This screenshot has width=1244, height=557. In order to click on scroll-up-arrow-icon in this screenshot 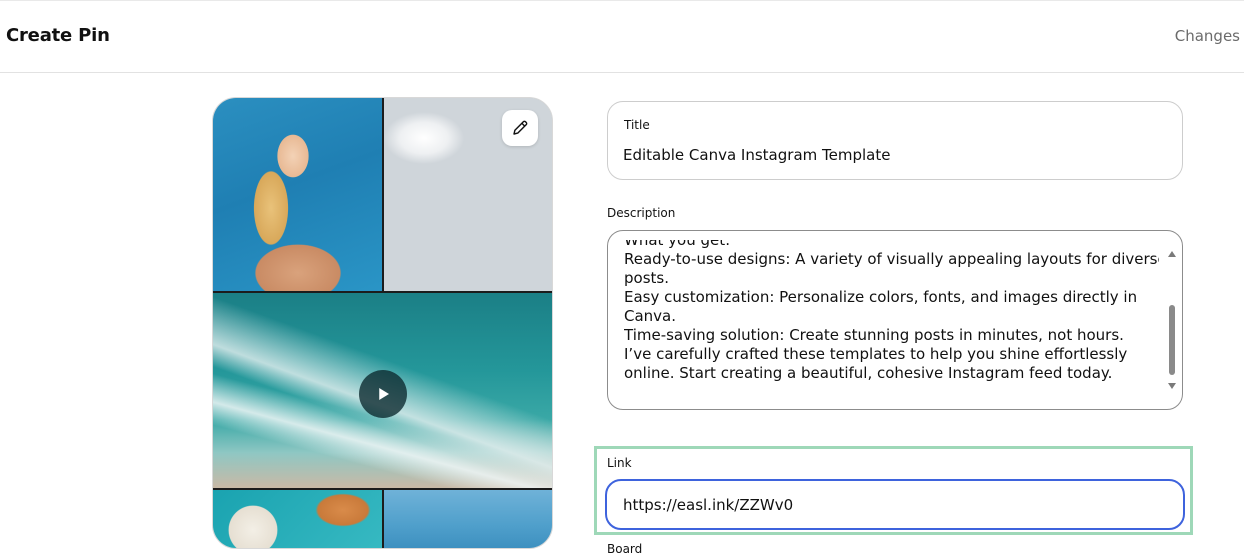, I will do `click(1172, 254)`.